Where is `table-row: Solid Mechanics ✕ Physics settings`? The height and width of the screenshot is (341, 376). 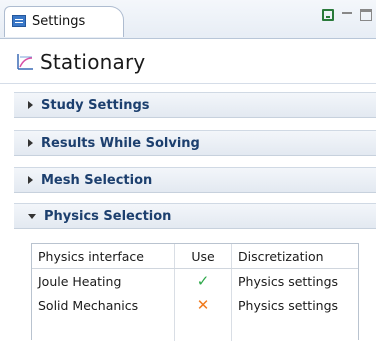 table-row: Solid Mechanics ✕ Physics settings is located at coordinates (195, 305).